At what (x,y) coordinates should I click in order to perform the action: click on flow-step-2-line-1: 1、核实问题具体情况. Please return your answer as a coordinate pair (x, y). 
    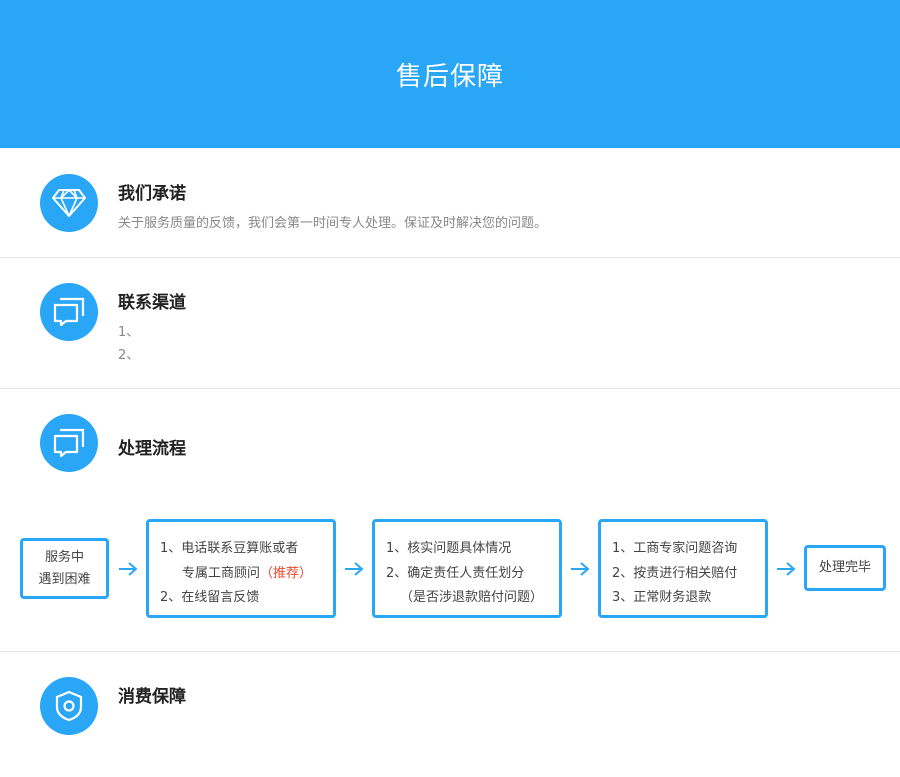
    Looking at the image, I should click on (449, 548).